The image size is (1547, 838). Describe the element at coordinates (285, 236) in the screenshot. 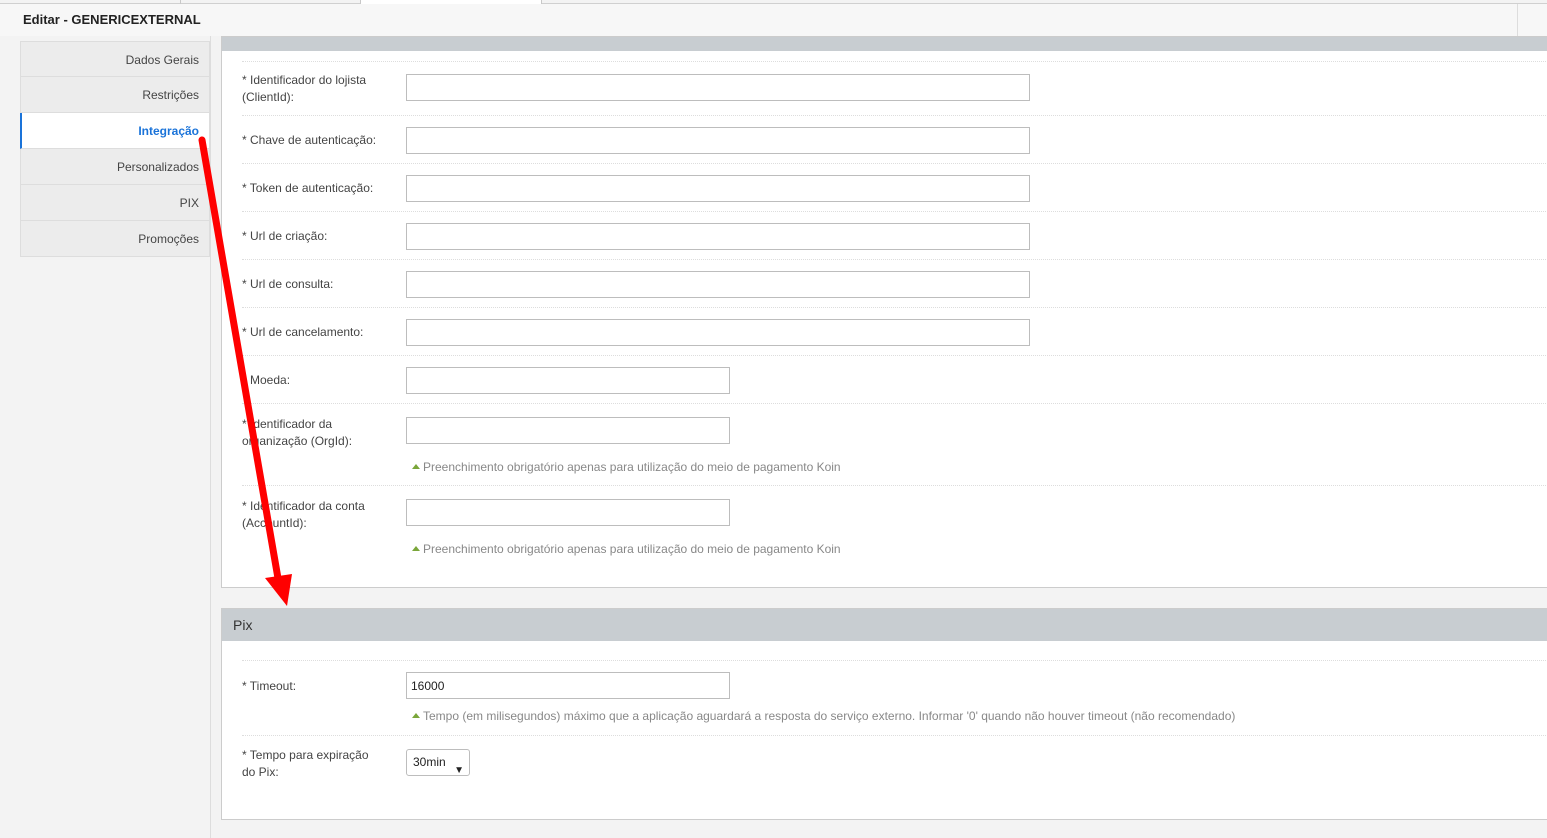

I see `create-url-label: * Url de criação:` at that location.